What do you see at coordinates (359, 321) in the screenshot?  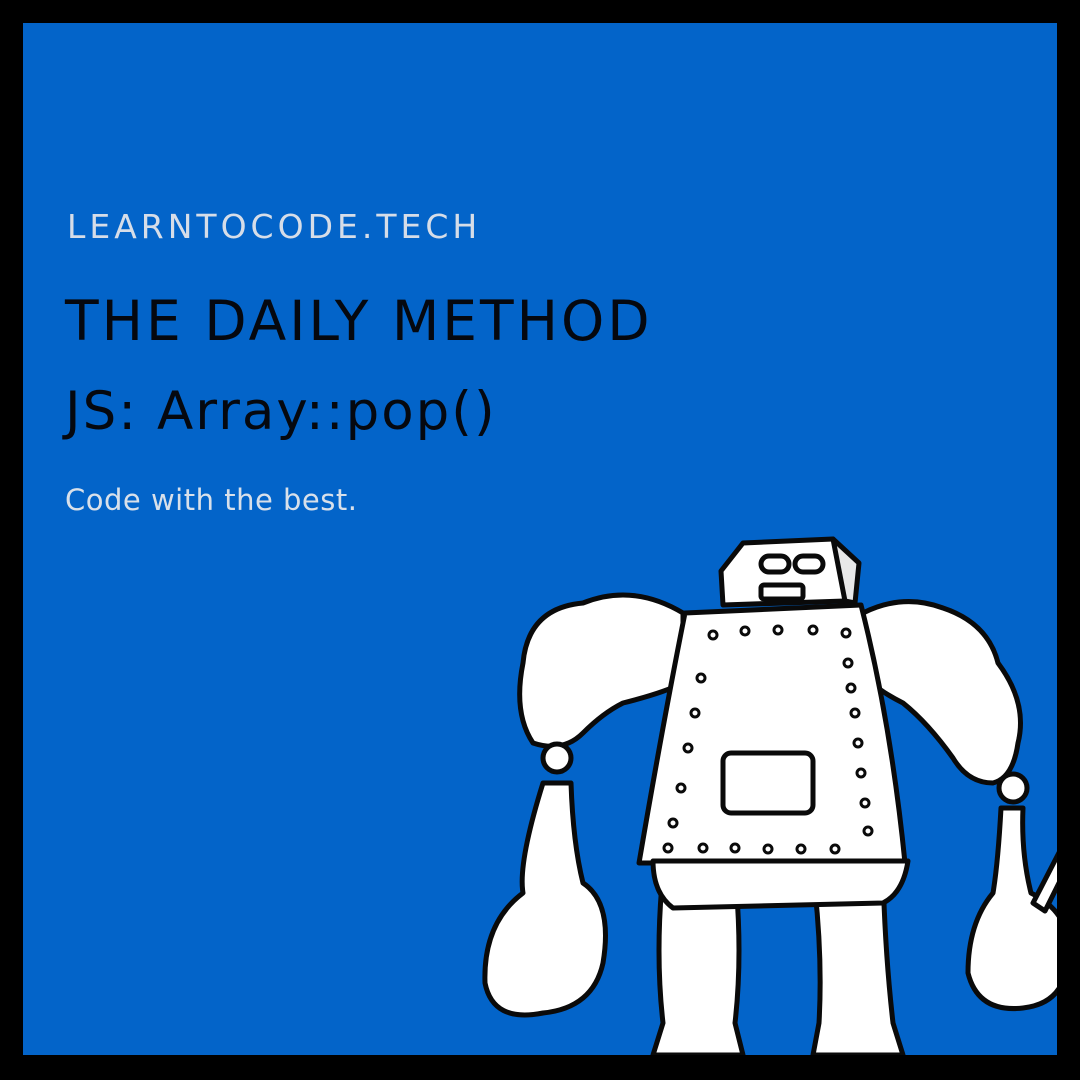 I see `page-title: THE DAILY METHOD` at bounding box center [359, 321].